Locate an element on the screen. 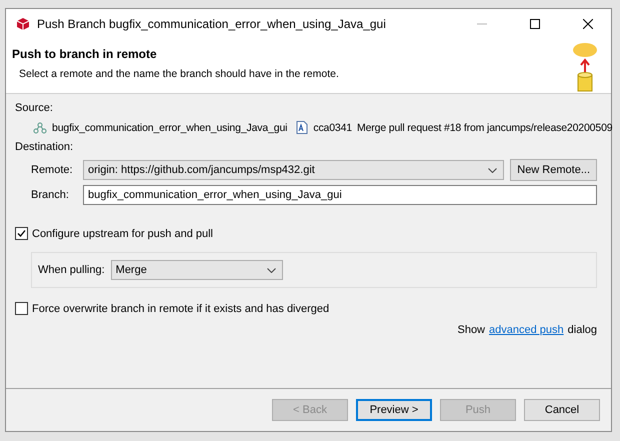  remote-label: Remote: is located at coordinates (52, 170).